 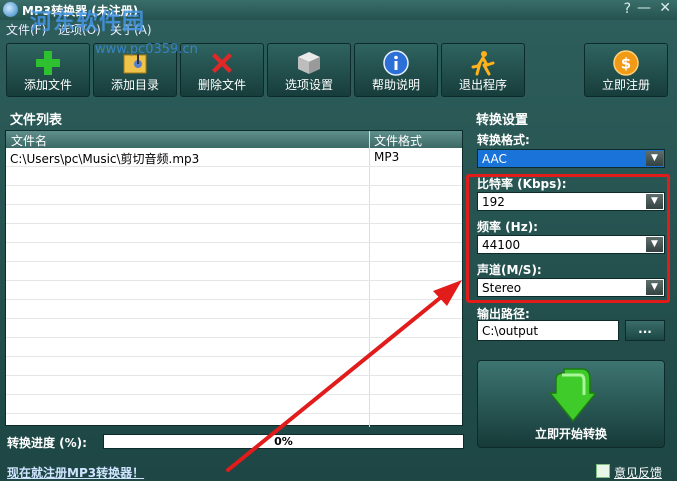 What do you see at coordinates (234, 157) in the screenshot?
I see `table-row: C:\Users\pc\Music\剪切音频.mp3 MP3` at bounding box center [234, 157].